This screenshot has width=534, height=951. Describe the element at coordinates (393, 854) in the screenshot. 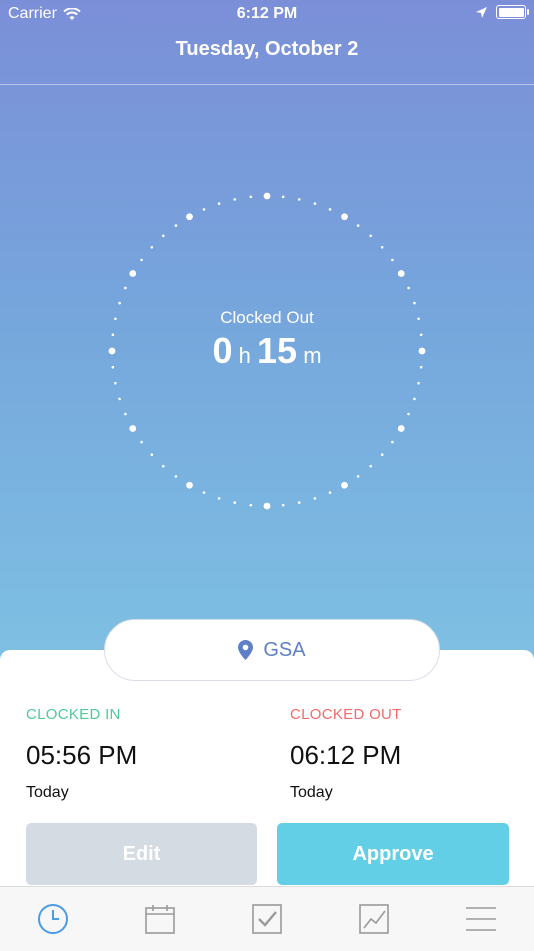

I see `approve-button: Approve` at that location.